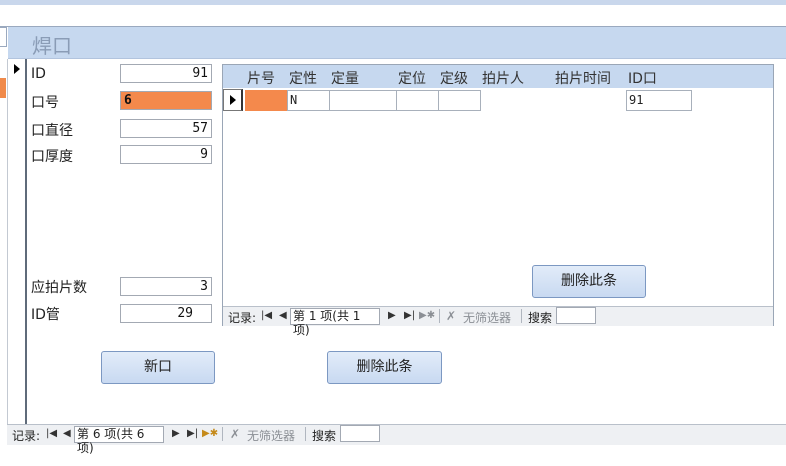  Describe the element at coordinates (335, 322) in the screenshot. I see `subform-nav-position-input: 第 1 项(共 1 项)` at that location.